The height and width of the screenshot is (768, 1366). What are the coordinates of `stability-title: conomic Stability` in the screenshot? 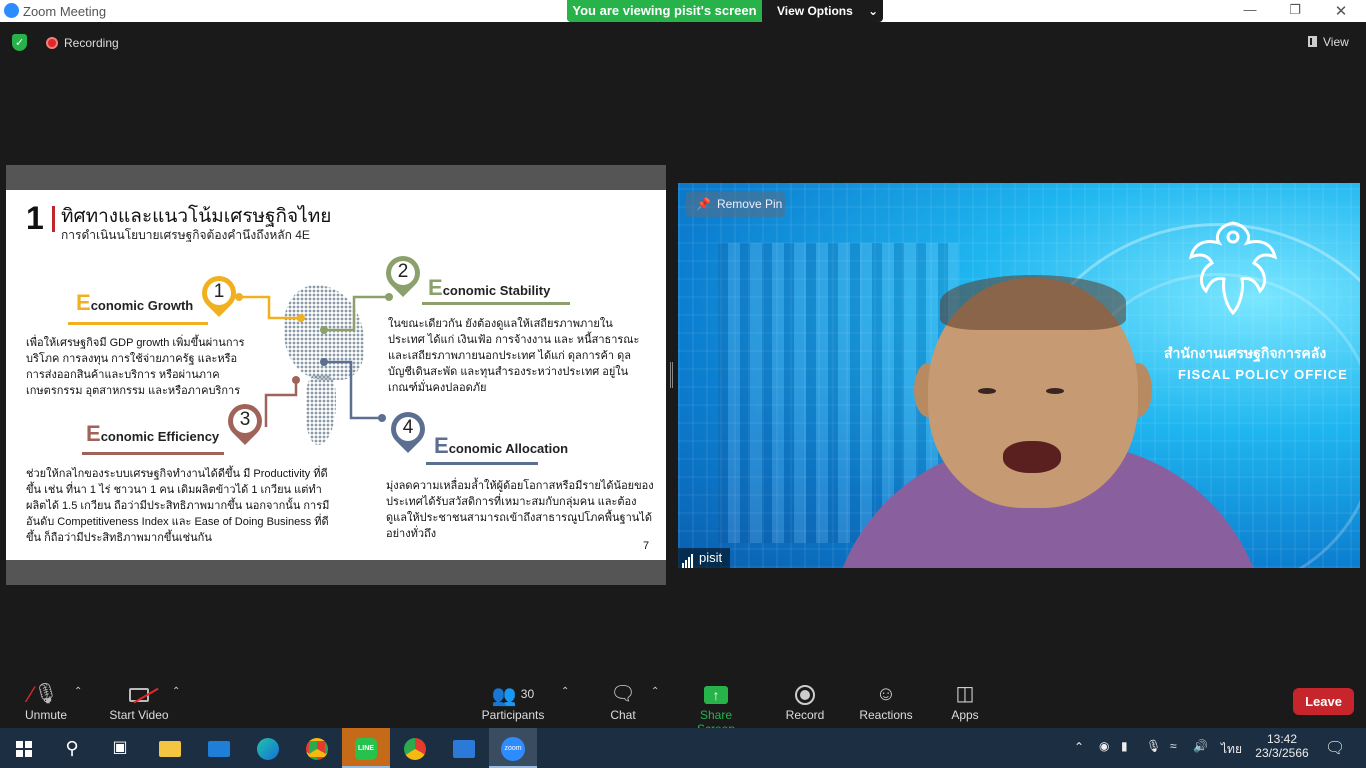 It's located at (496, 290).